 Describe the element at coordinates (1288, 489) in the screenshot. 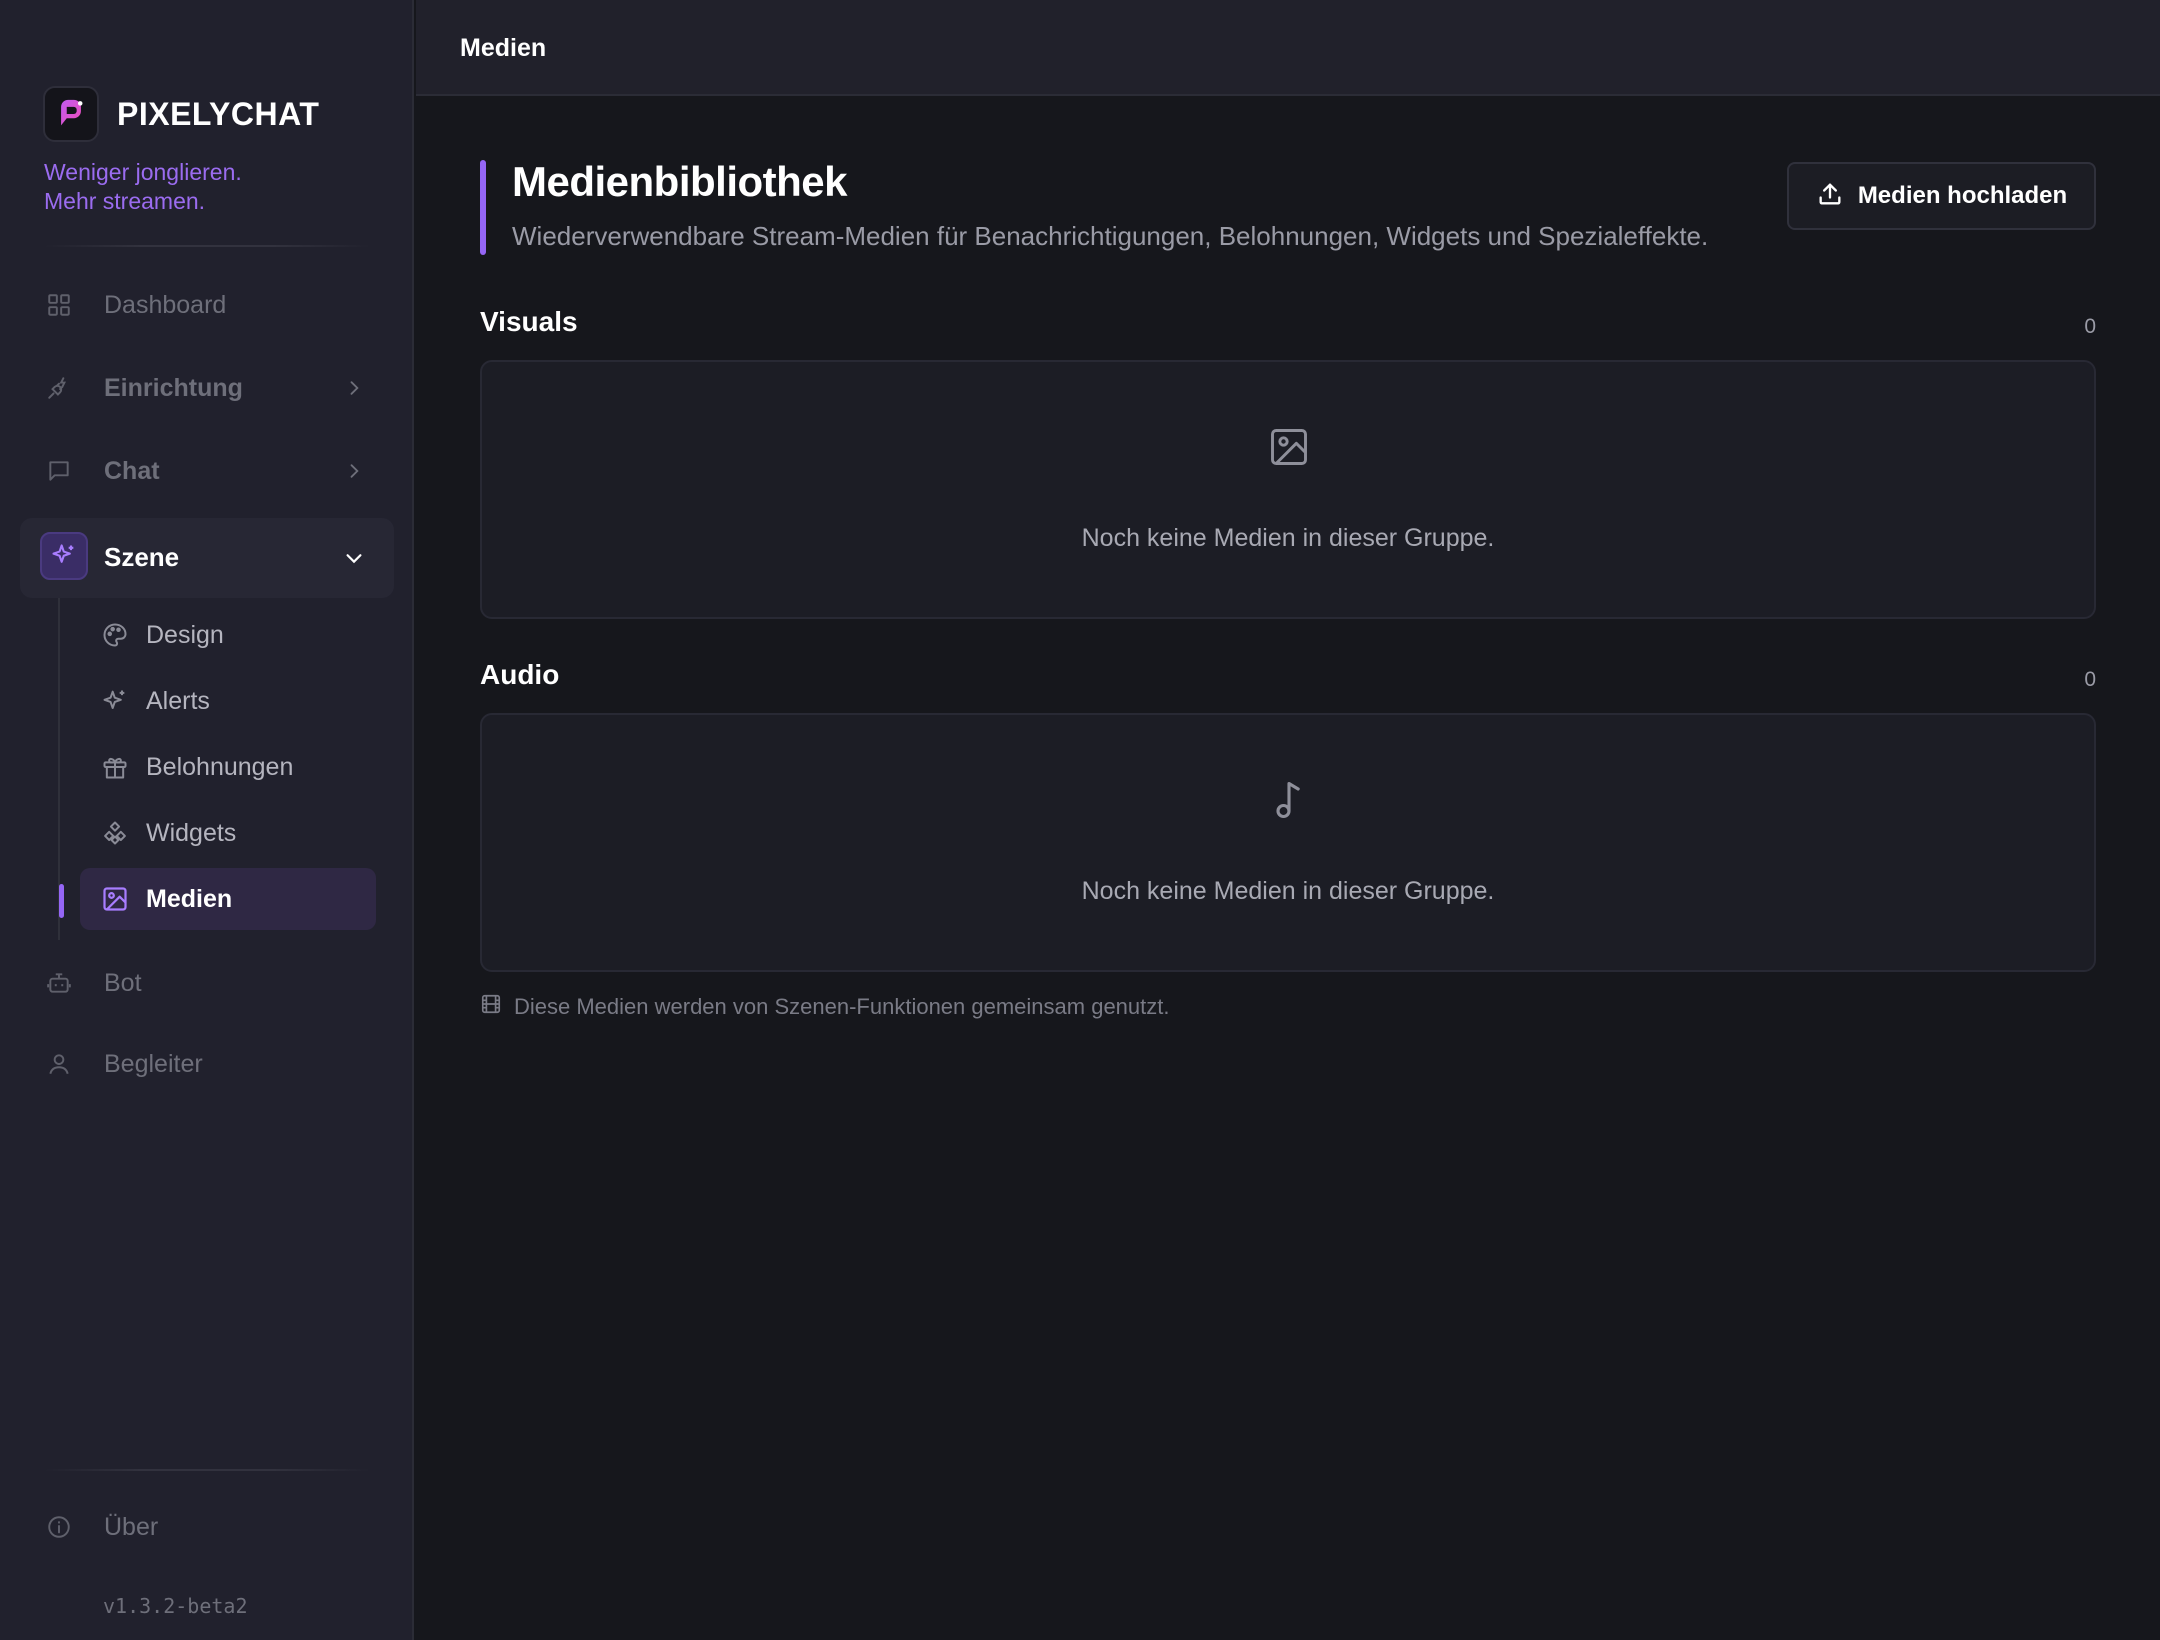

I see `media-panel-visuals: Noch keine Medien in dieser Gruppe.` at that location.